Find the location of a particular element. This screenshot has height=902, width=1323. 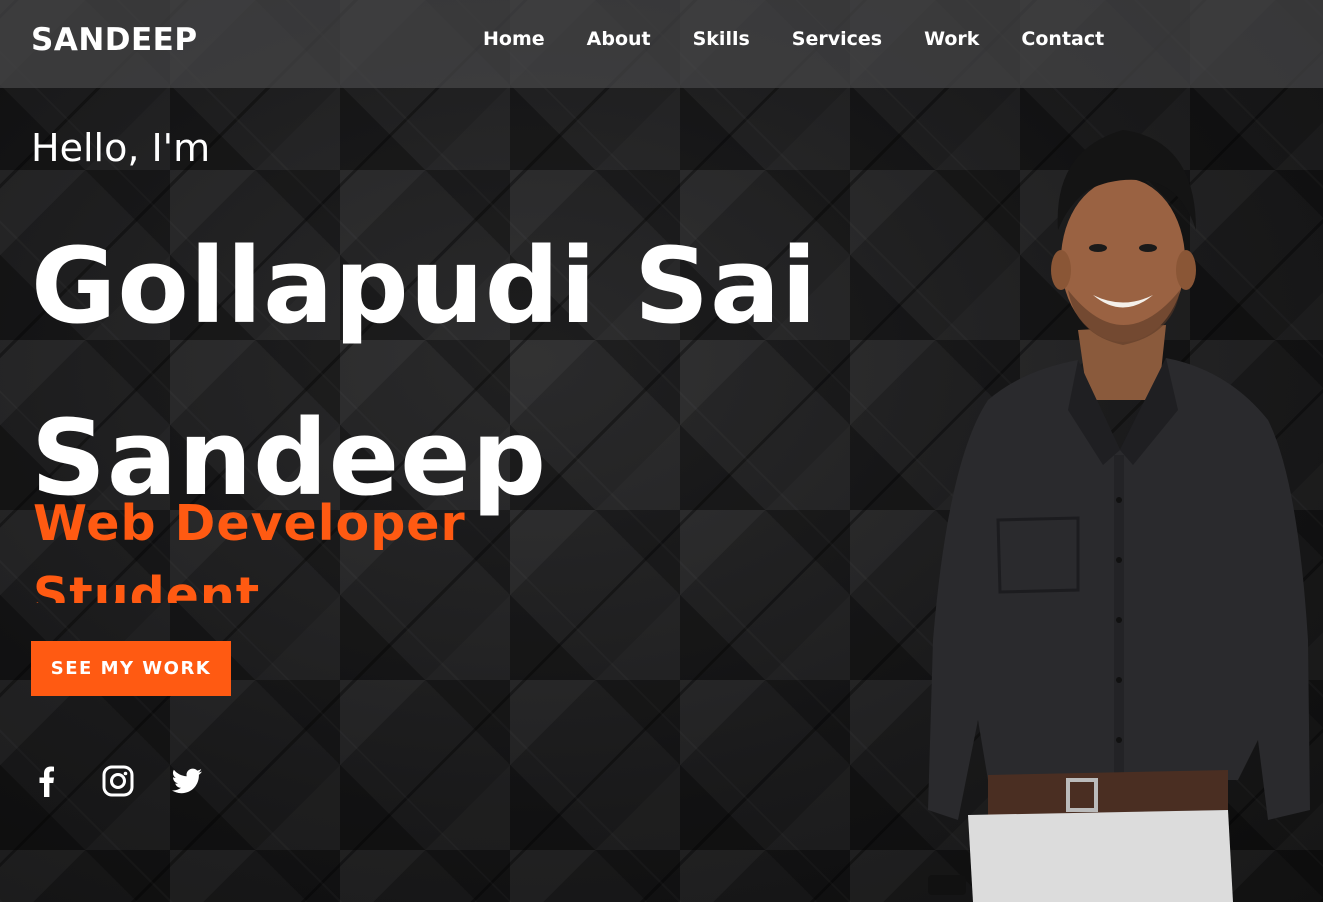

nav-link-skills: Skills is located at coordinates (721, 39).